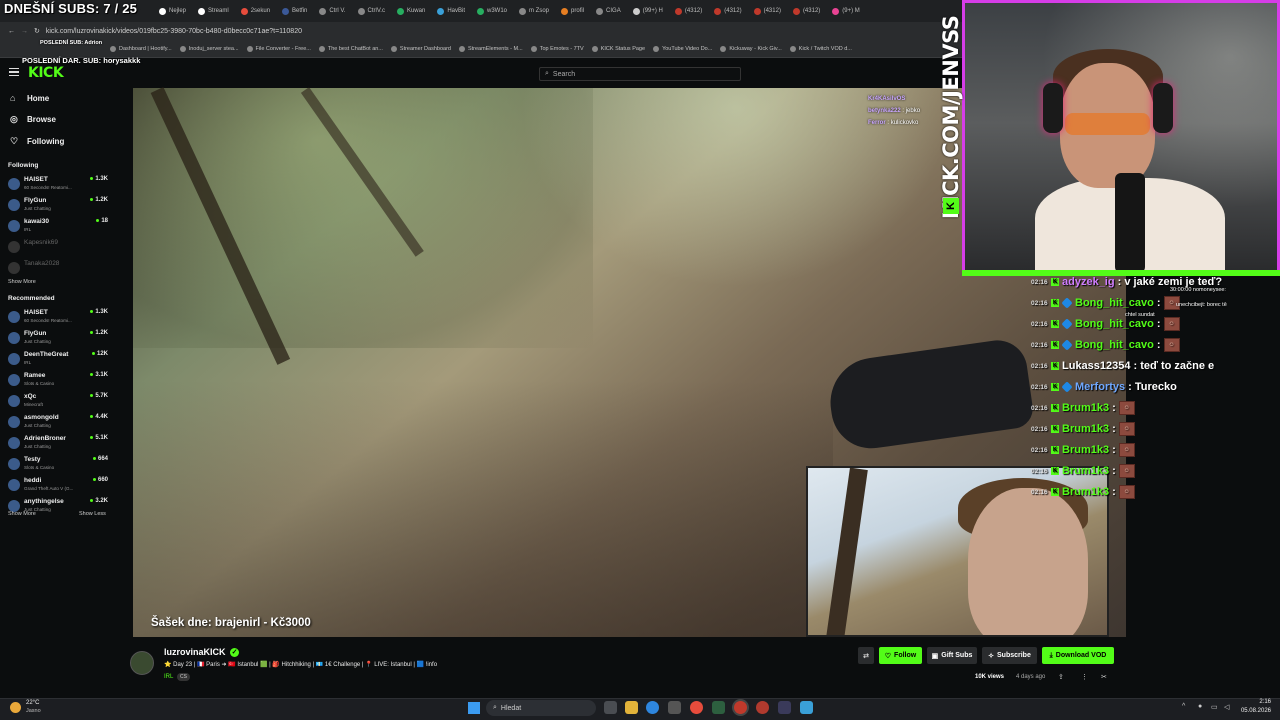  What do you see at coordinates (172, 11) in the screenshot?
I see `browser-tab: Nejlep` at bounding box center [172, 11].